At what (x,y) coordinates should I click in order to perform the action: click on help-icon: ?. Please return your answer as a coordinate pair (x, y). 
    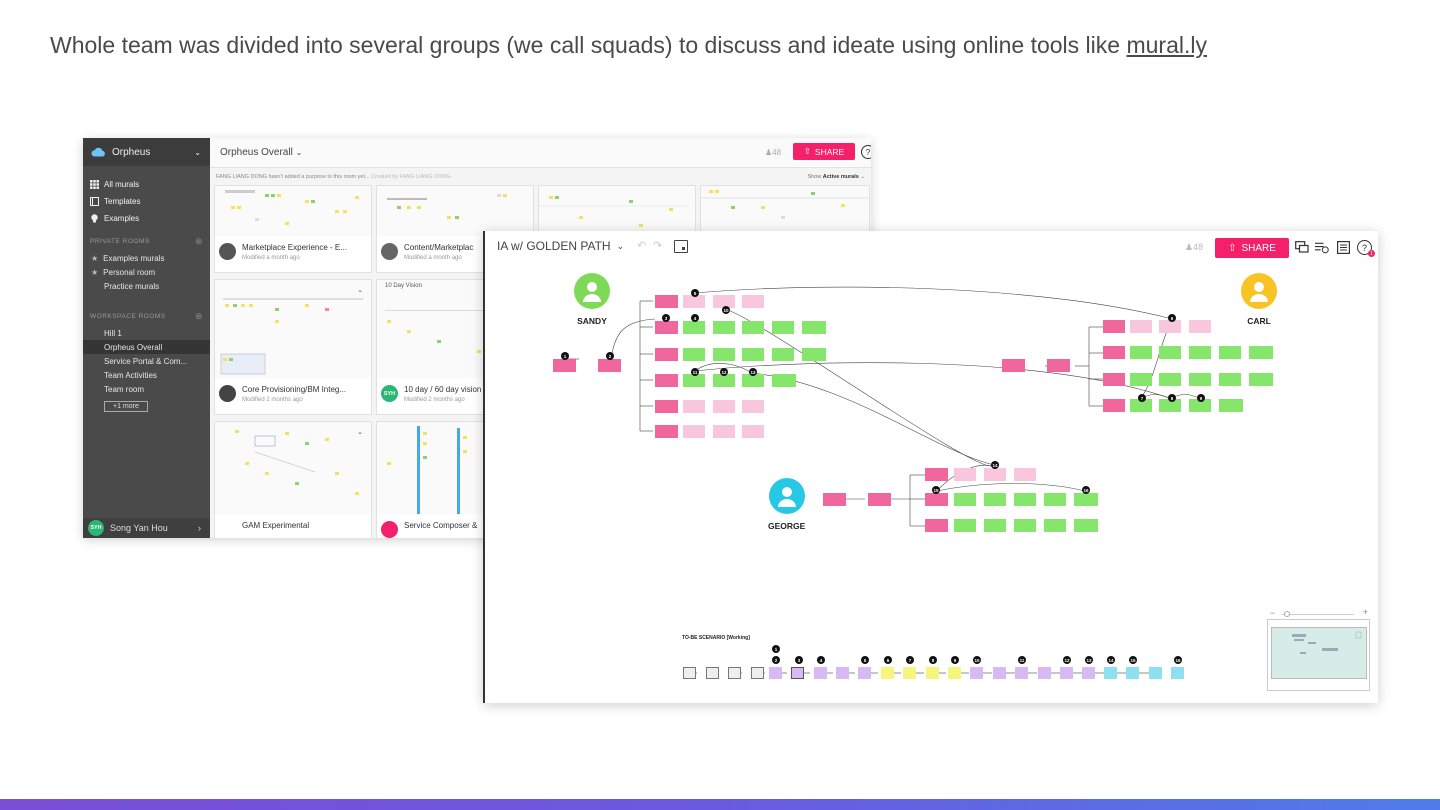
    Looking at the image, I should click on (866, 152).